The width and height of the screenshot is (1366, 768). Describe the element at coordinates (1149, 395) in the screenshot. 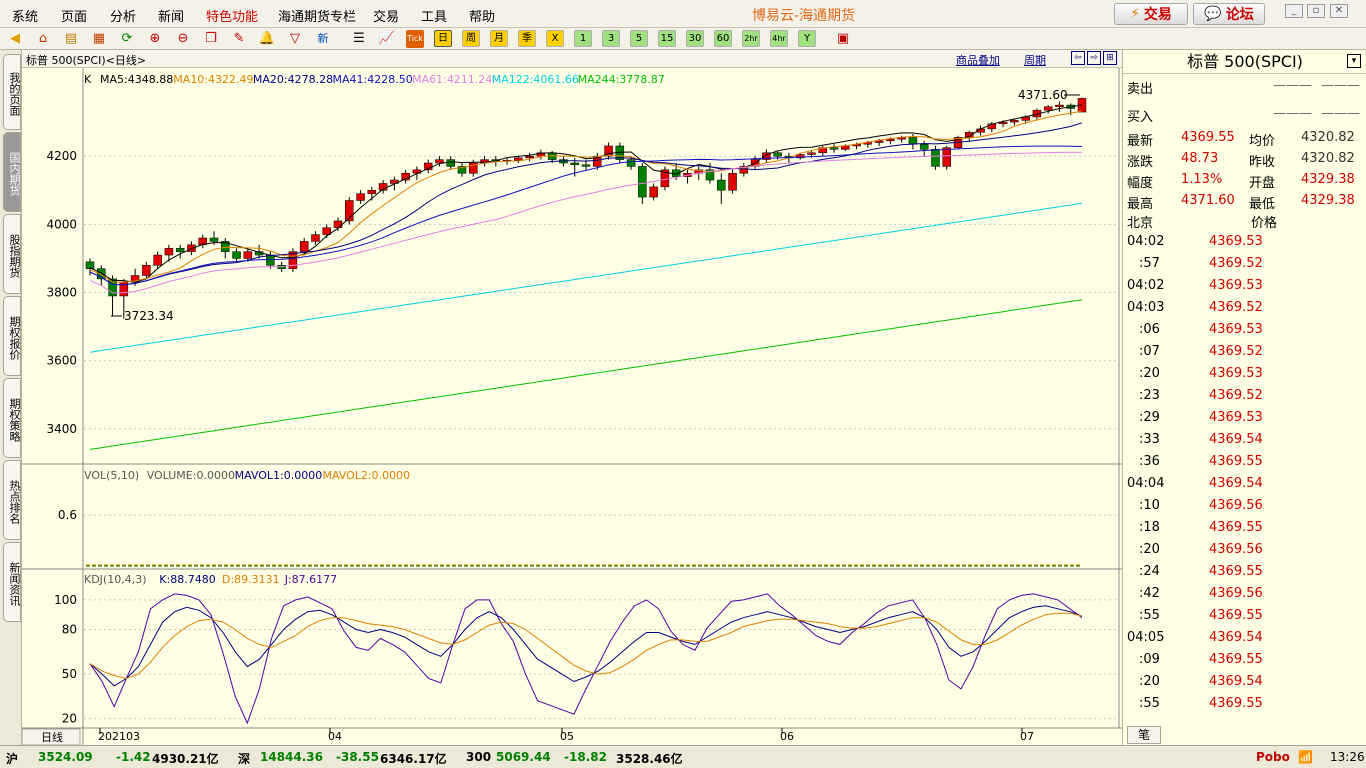

I see `tick-time: :23` at that location.